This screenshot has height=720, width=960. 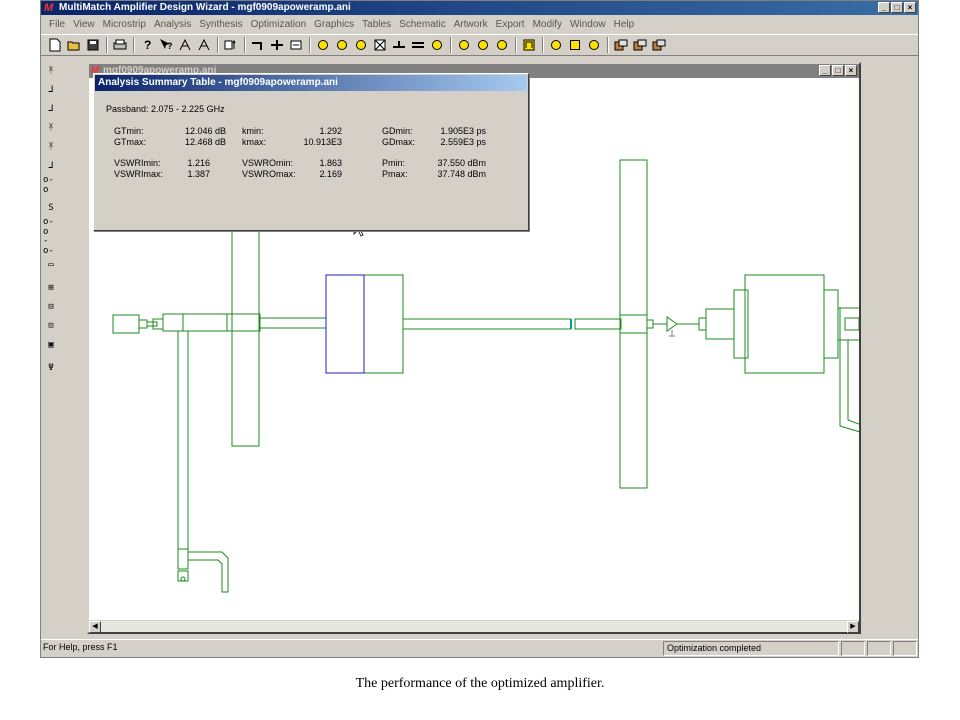 What do you see at coordinates (825, 70) in the screenshot?
I see `child-minimize-button: _` at bounding box center [825, 70].